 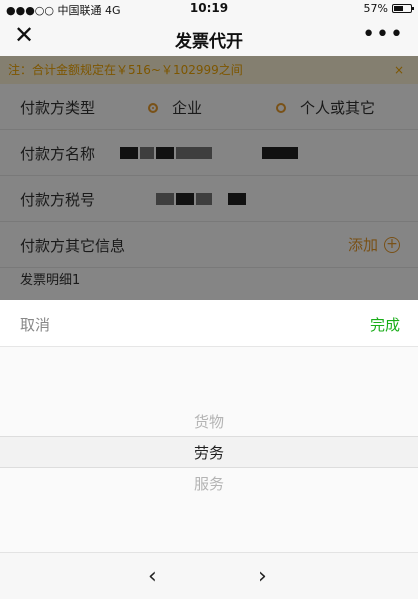 What do you see at coordinates (375, 8) in the screenshot?
I see `battery-percent: 57%` at bounding box center [375, 8].